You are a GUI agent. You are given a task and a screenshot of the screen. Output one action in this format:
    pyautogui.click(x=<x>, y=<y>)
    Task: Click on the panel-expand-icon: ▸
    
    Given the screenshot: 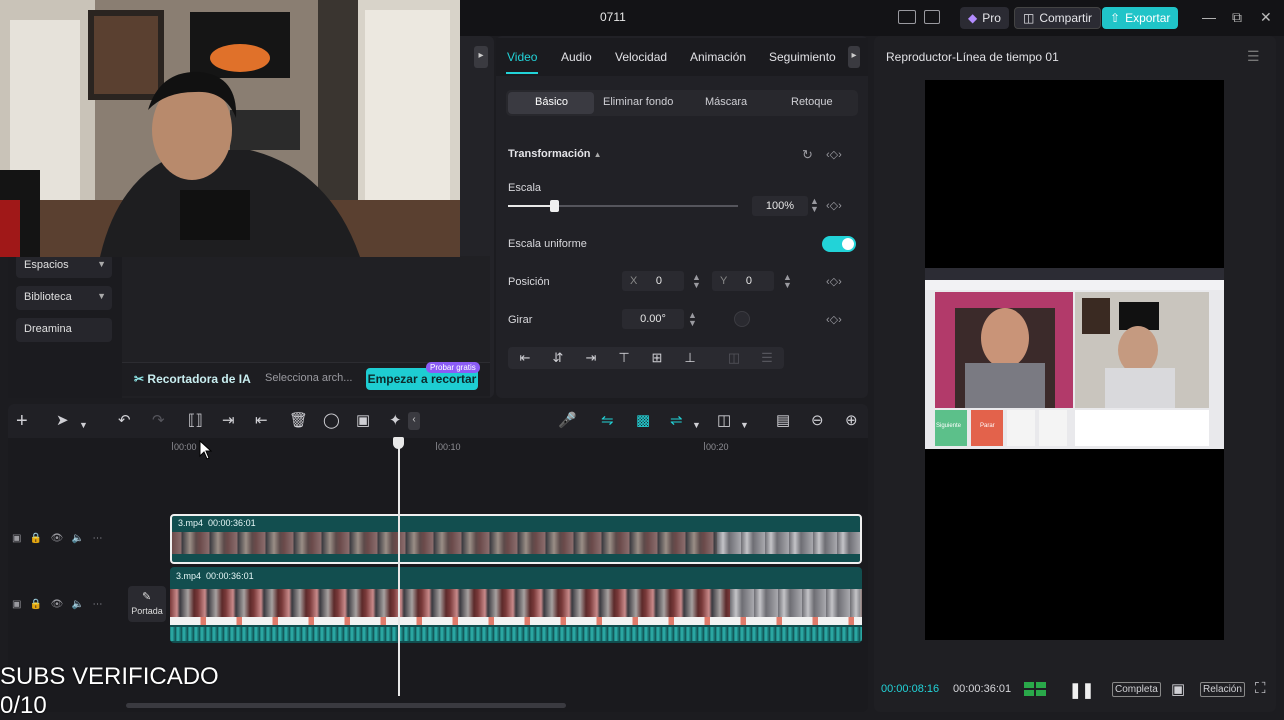 What is the action you would take?
    pyautogui.click(x=481, y=57)
    